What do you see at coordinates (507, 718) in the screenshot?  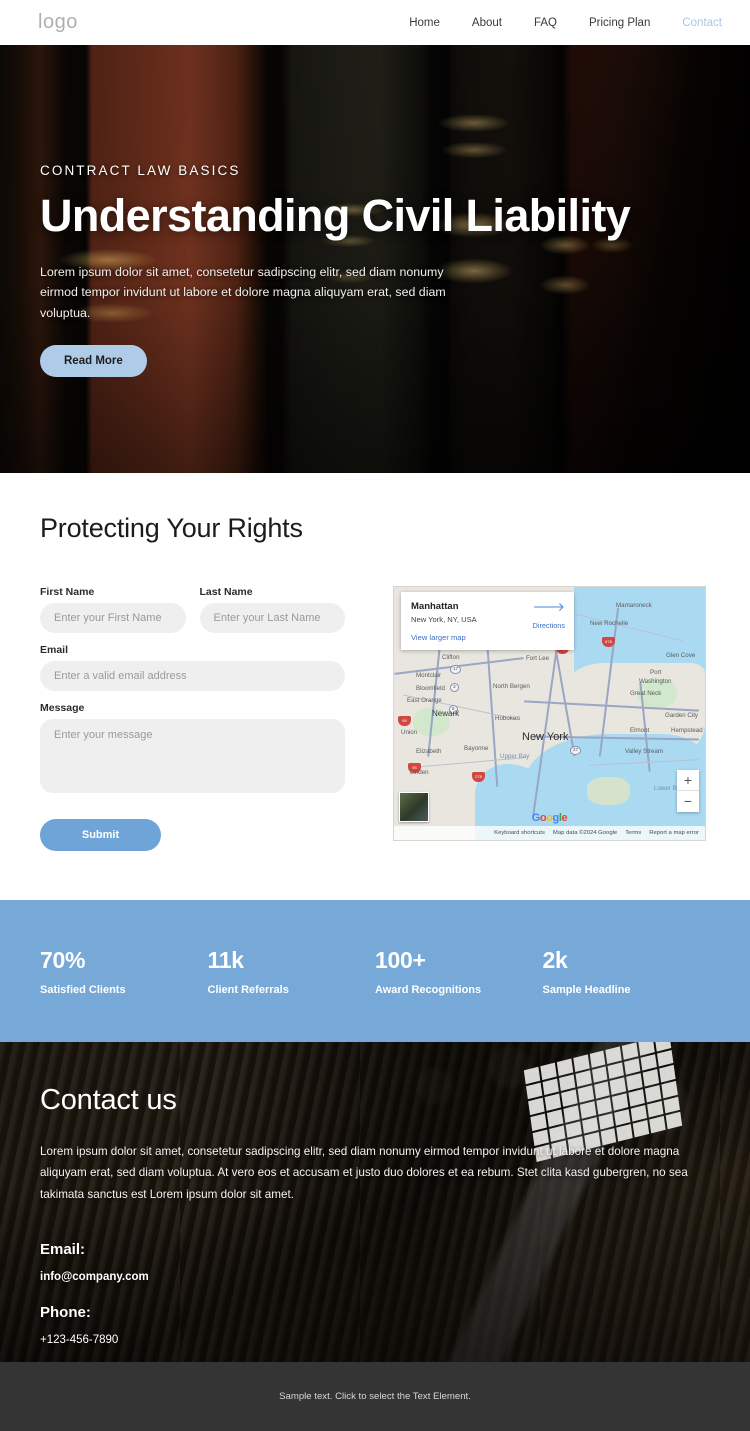 I see `map-place-label: Hoboken` at bounding box center [507, 718].